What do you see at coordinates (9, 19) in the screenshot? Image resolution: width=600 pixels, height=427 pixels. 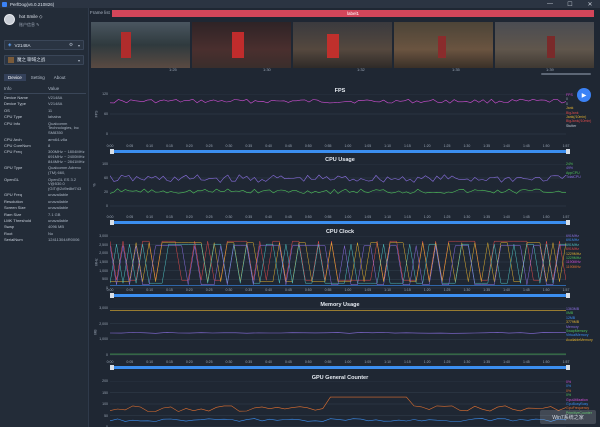 I see `avatar` at bounding box center [9, 19].